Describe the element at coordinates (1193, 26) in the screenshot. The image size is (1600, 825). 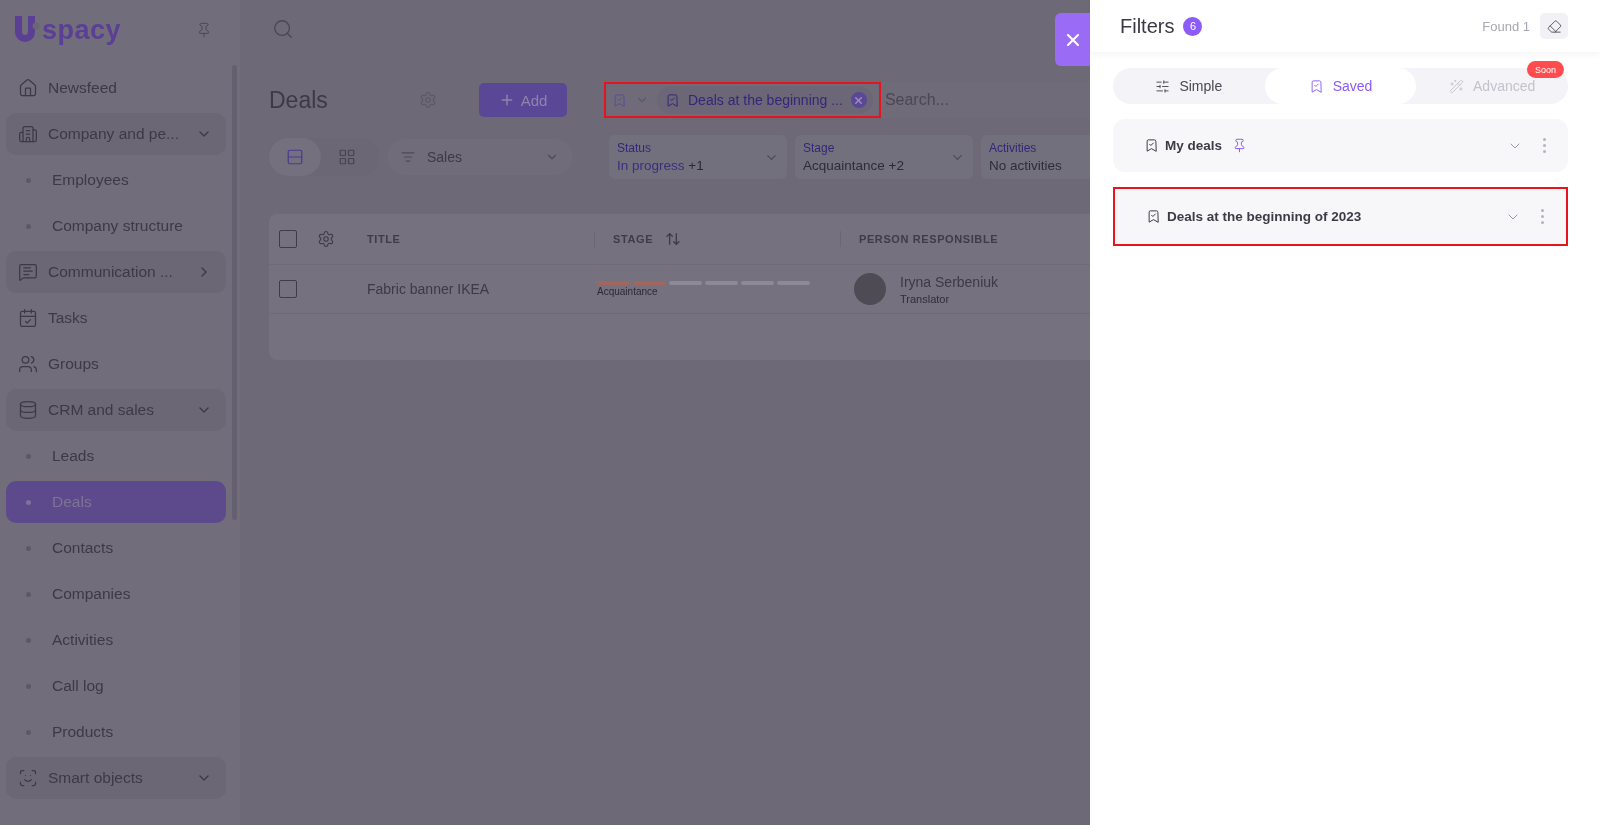
I see `count-badge: 6` at that location.